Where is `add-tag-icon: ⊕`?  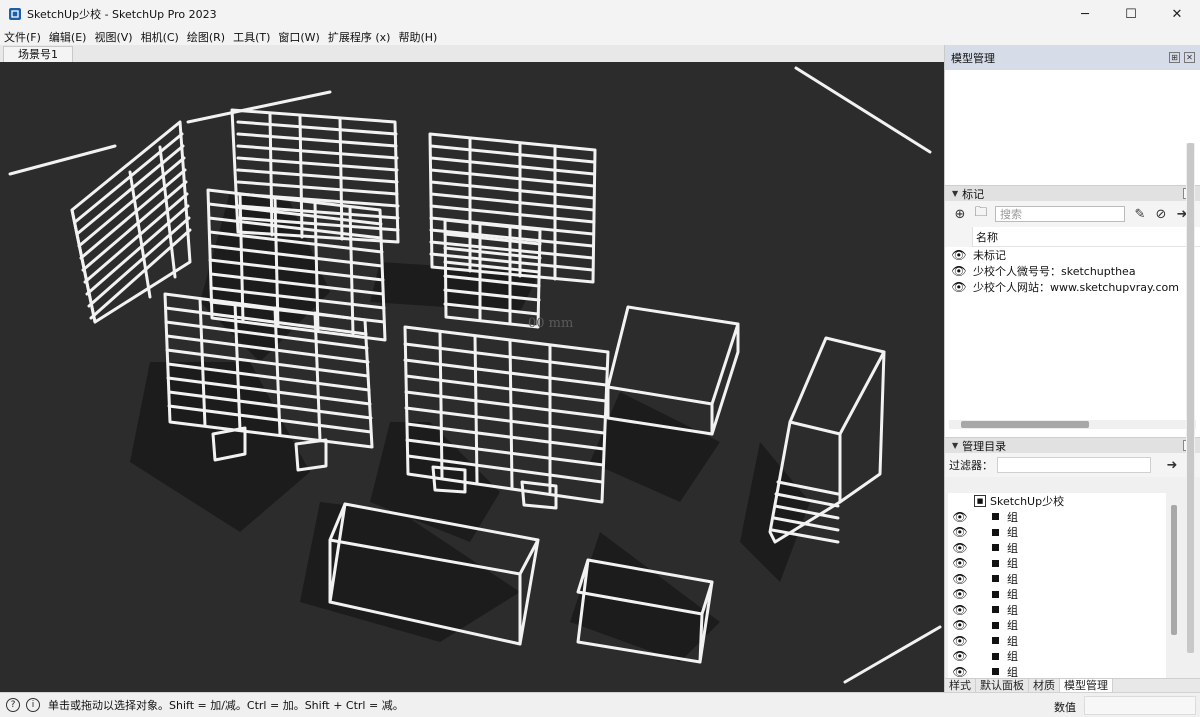
add-tag-icon: ⊕ is located at coordinates (960, 214).